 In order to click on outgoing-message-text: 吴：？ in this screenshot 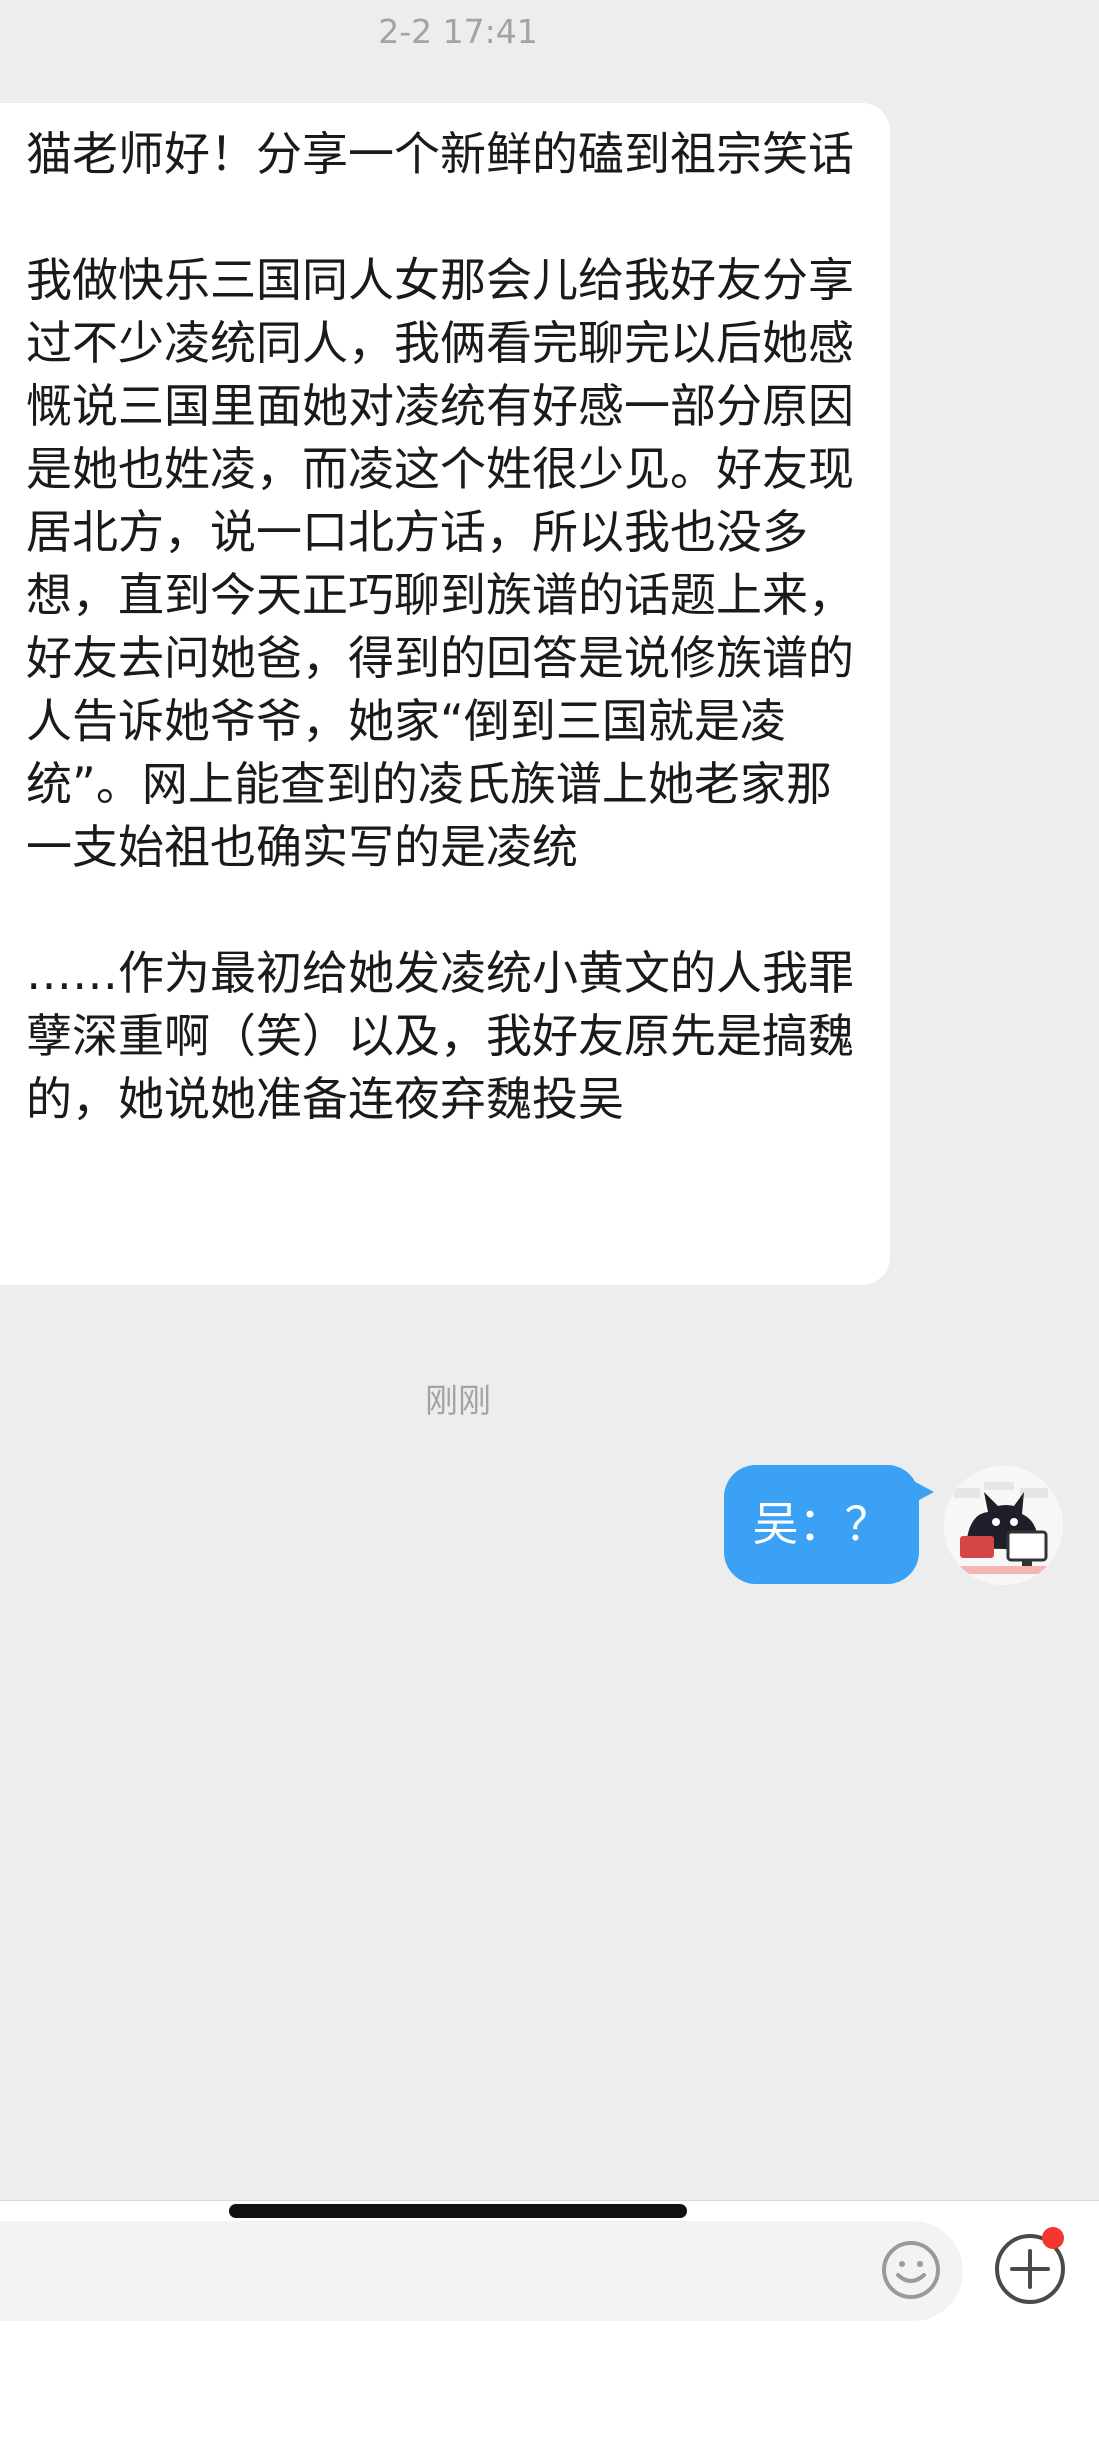, I will do `click(821, 1524)`.